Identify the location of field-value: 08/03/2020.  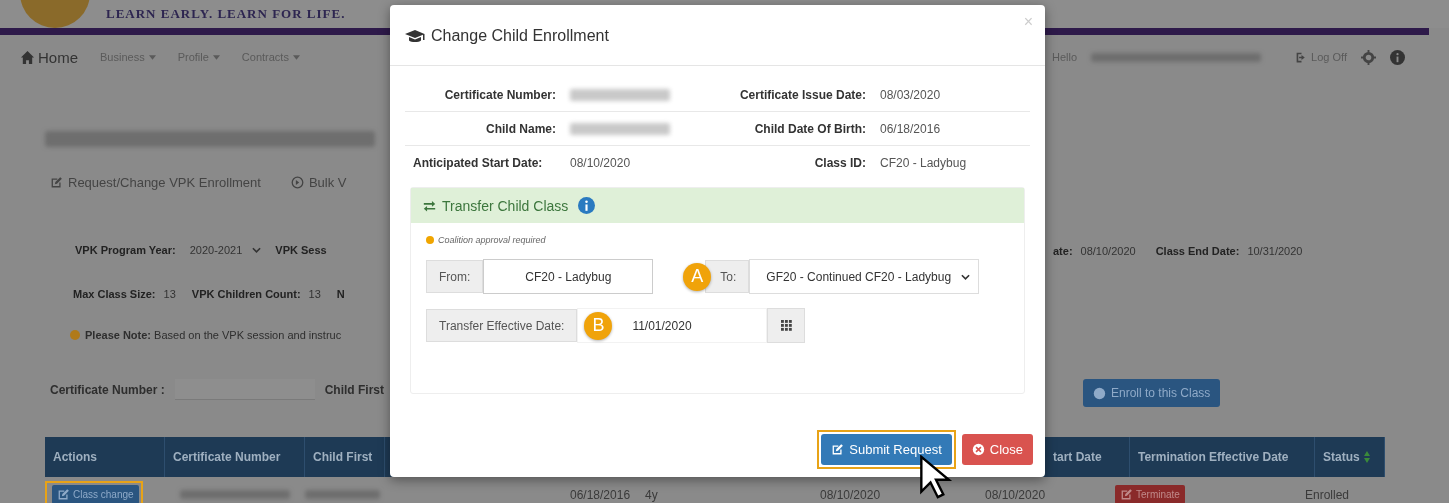
(910, 94).